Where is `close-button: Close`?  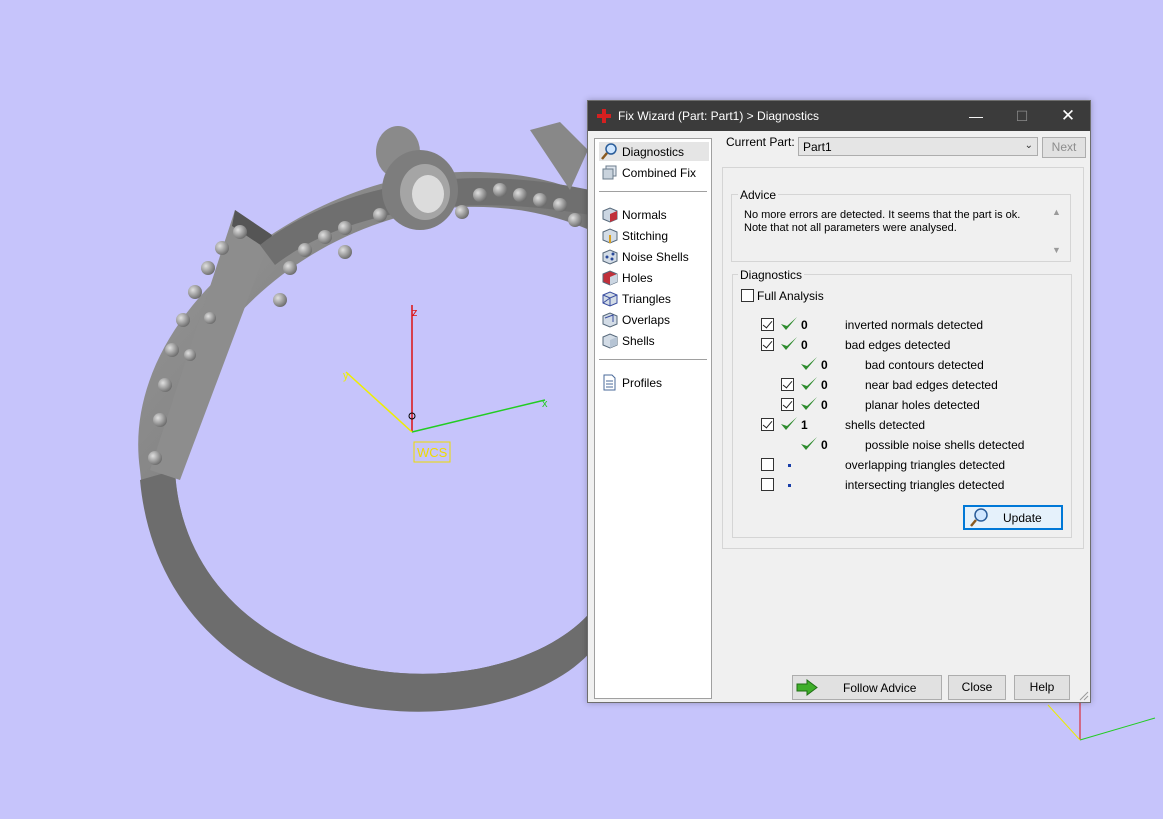 close-button: Close is located at coordinates (977, 687).